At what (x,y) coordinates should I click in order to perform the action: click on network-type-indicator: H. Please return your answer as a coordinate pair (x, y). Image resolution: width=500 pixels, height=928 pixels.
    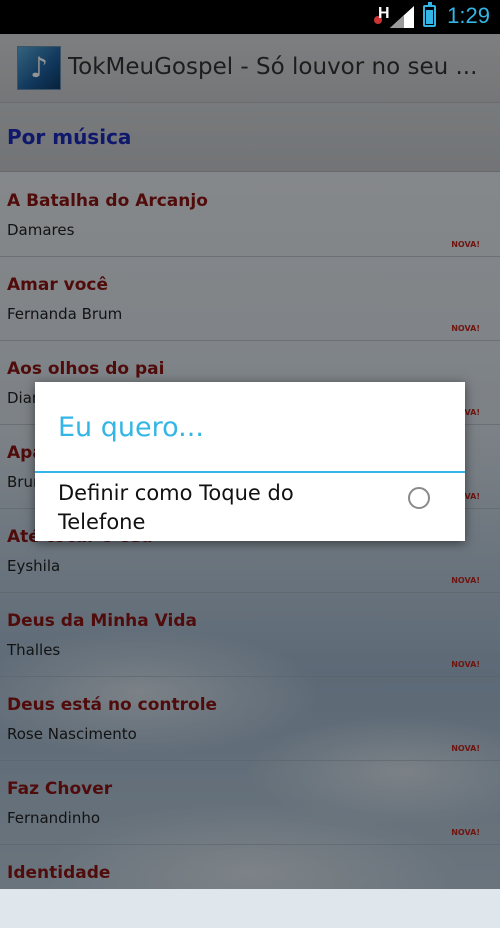
    Looking at the image, I should click on (384, 13).